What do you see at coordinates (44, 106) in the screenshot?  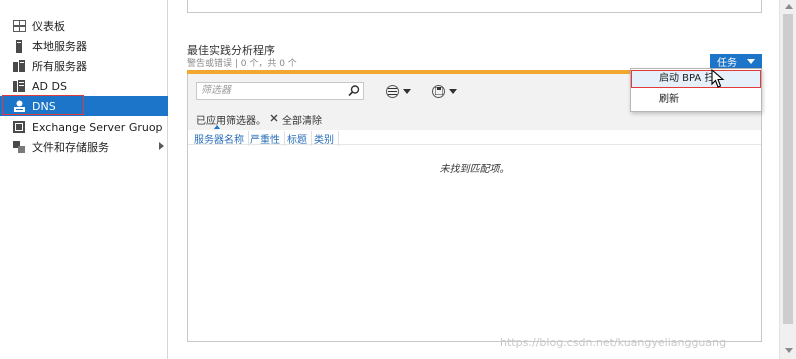 I see `sidebar-item-label: DNS` at bounding box center [44, 106].